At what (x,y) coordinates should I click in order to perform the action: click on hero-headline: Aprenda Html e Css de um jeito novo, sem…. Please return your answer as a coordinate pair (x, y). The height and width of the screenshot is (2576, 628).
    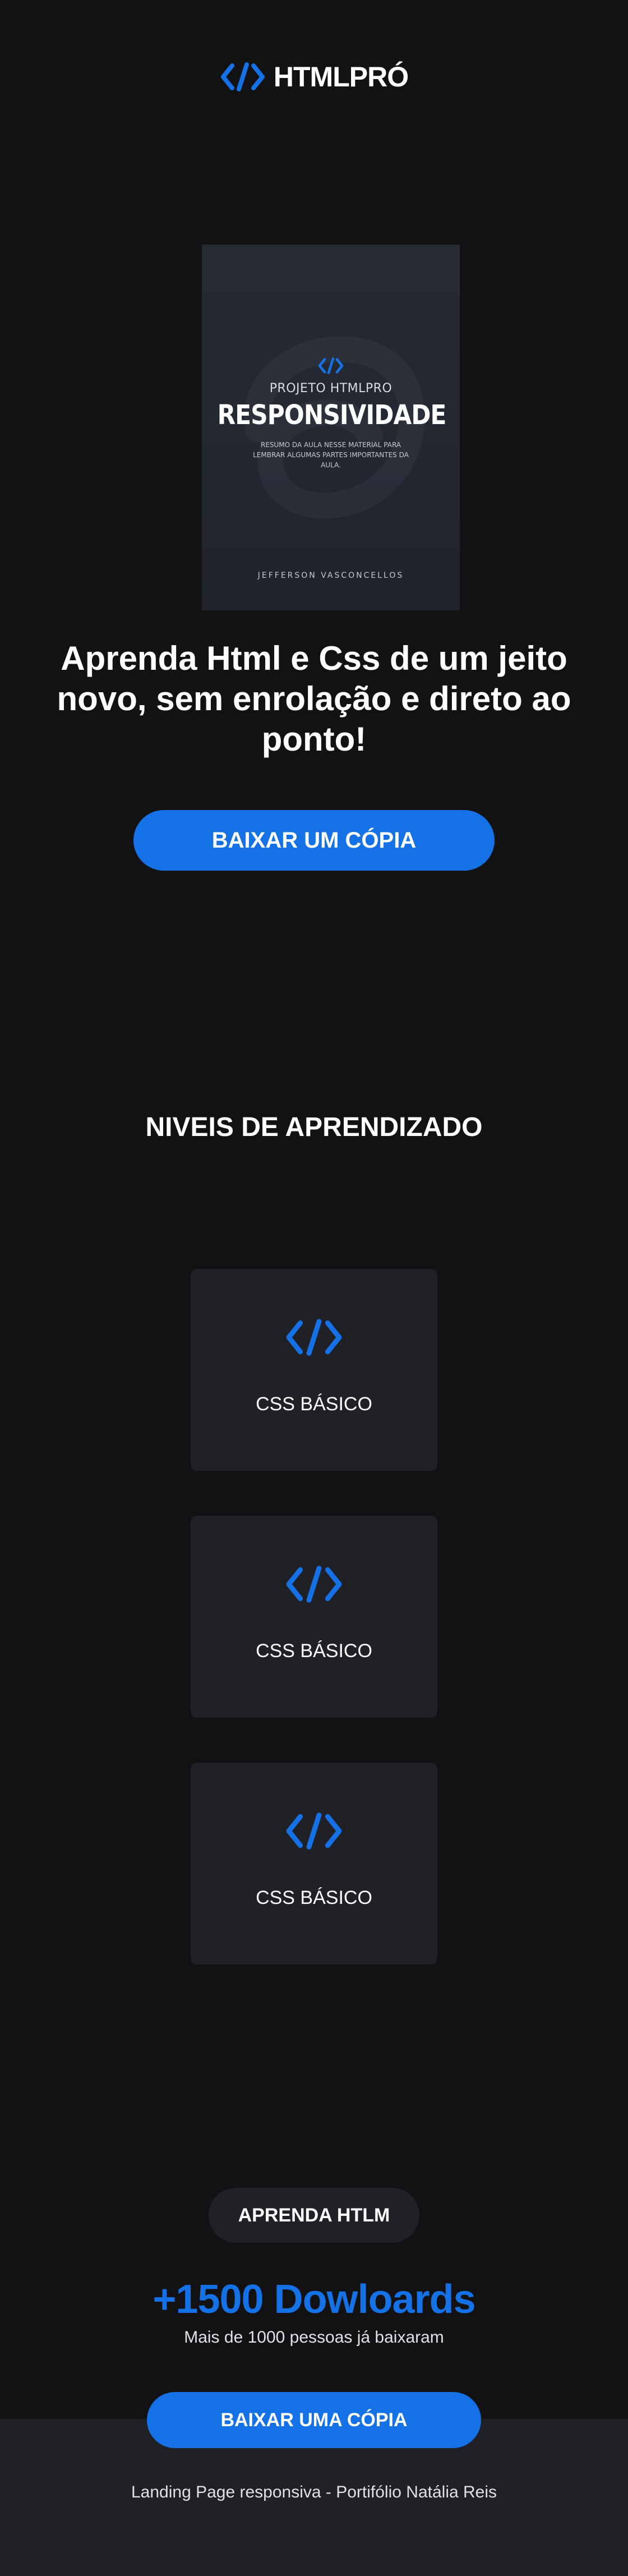
    Looking at the image, I should click on (314, 699).